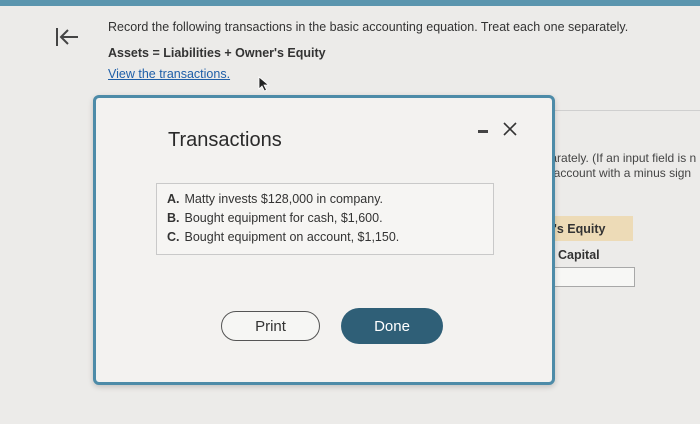  What do you see at coordinates (622, 110) in the screenshot?
I see `background-divider` at bounding box center [622, 110].